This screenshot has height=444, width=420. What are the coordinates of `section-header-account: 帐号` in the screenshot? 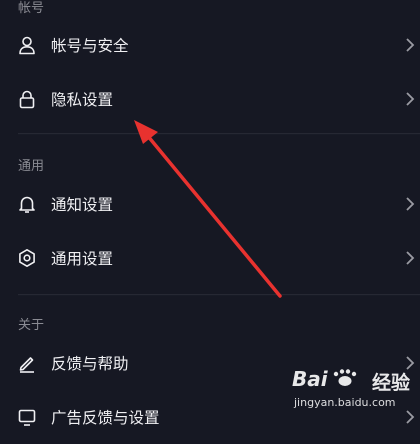 It's located at (31, 8).